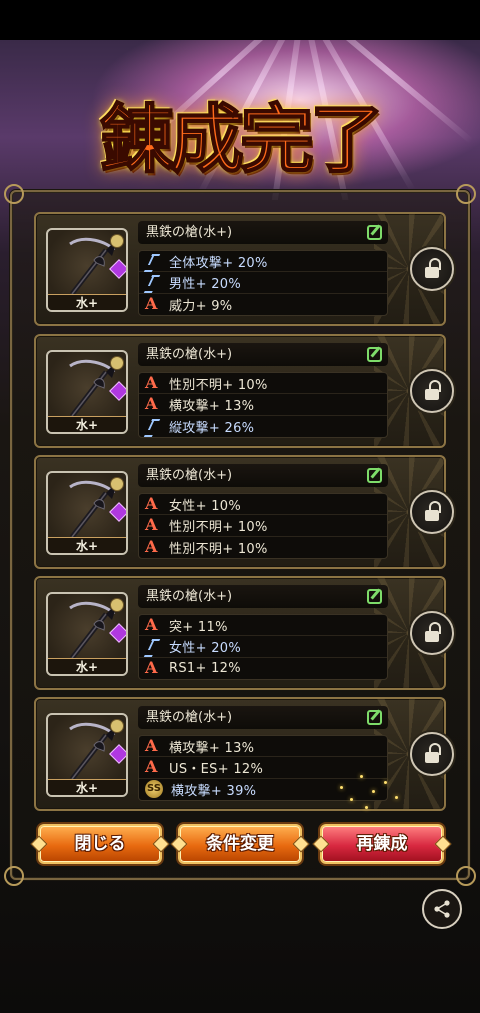 The image size is (480, 1013). What do you see at coordinates (442, 909) in the screenshot?
I see `share-icon` at bounding box center [442, 909].